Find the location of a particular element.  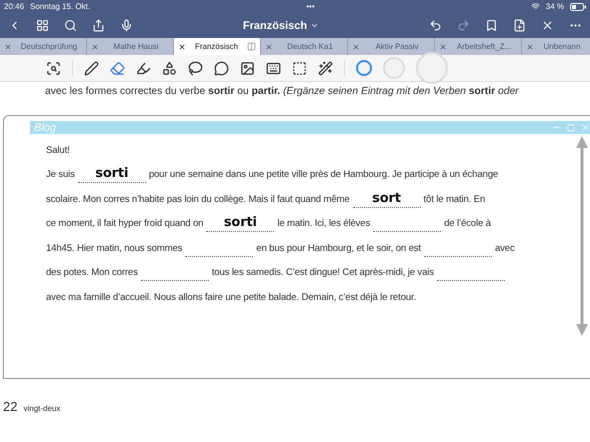

keyboard-icon is located at coordinates (273, 68).